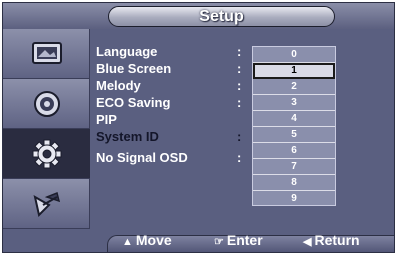 The width and height of the screenshot is (397, 255). What do you see at coordinates (133, 102) in the screenshot?
I see `menu-item-eco-saving: ECO Saving` at bounding box center [133, 102].